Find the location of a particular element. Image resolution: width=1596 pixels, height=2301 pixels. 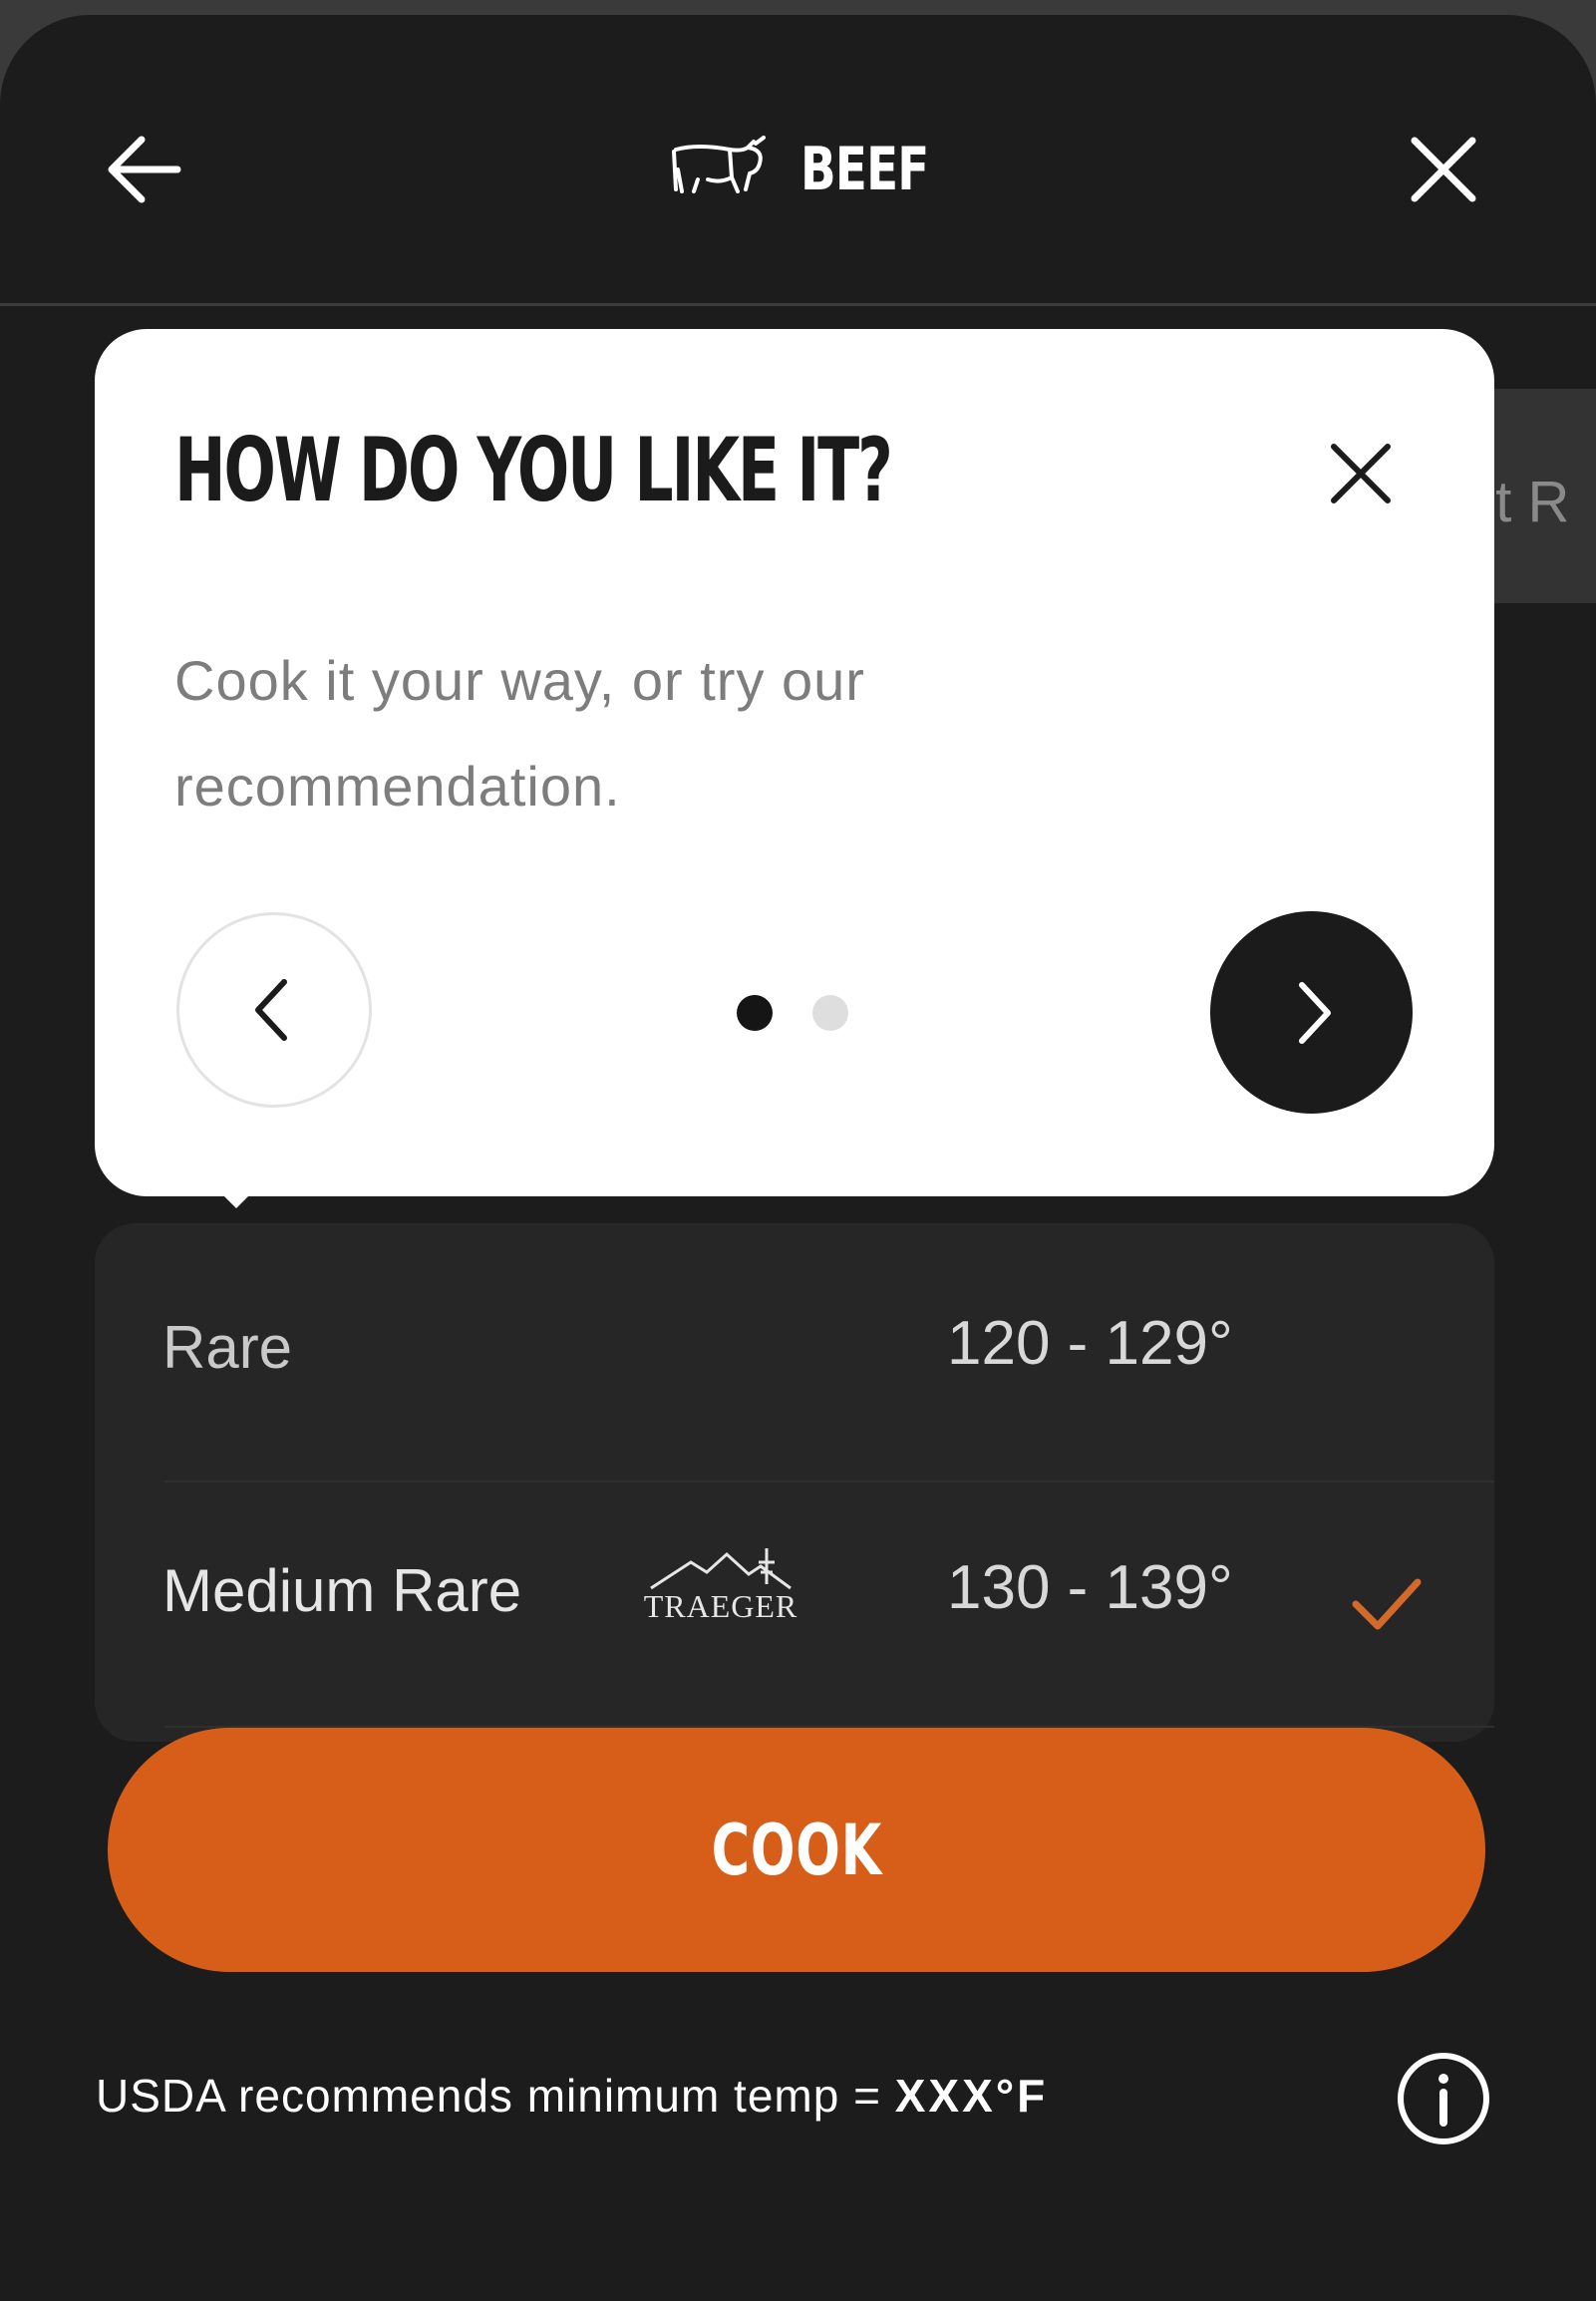

info-icon is located at coordinates (1443, 2098).